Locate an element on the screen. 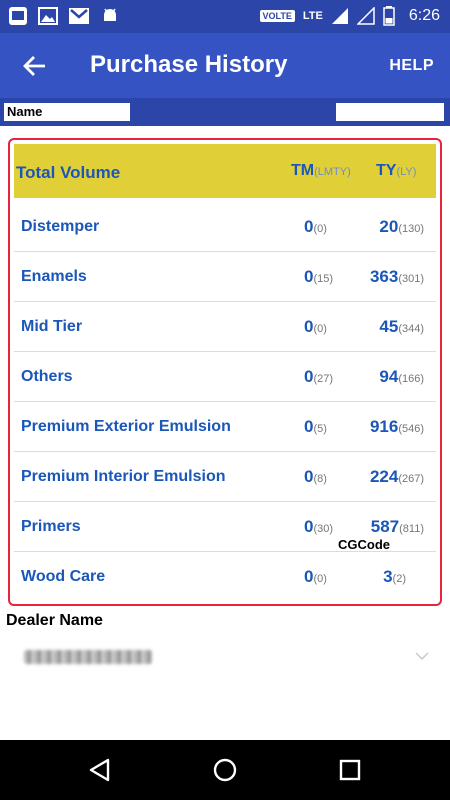 The width and height of the screenshot is (450, 800). table-row: Wood Care 0(0) 3(2) is located at coordinates (225, 577).